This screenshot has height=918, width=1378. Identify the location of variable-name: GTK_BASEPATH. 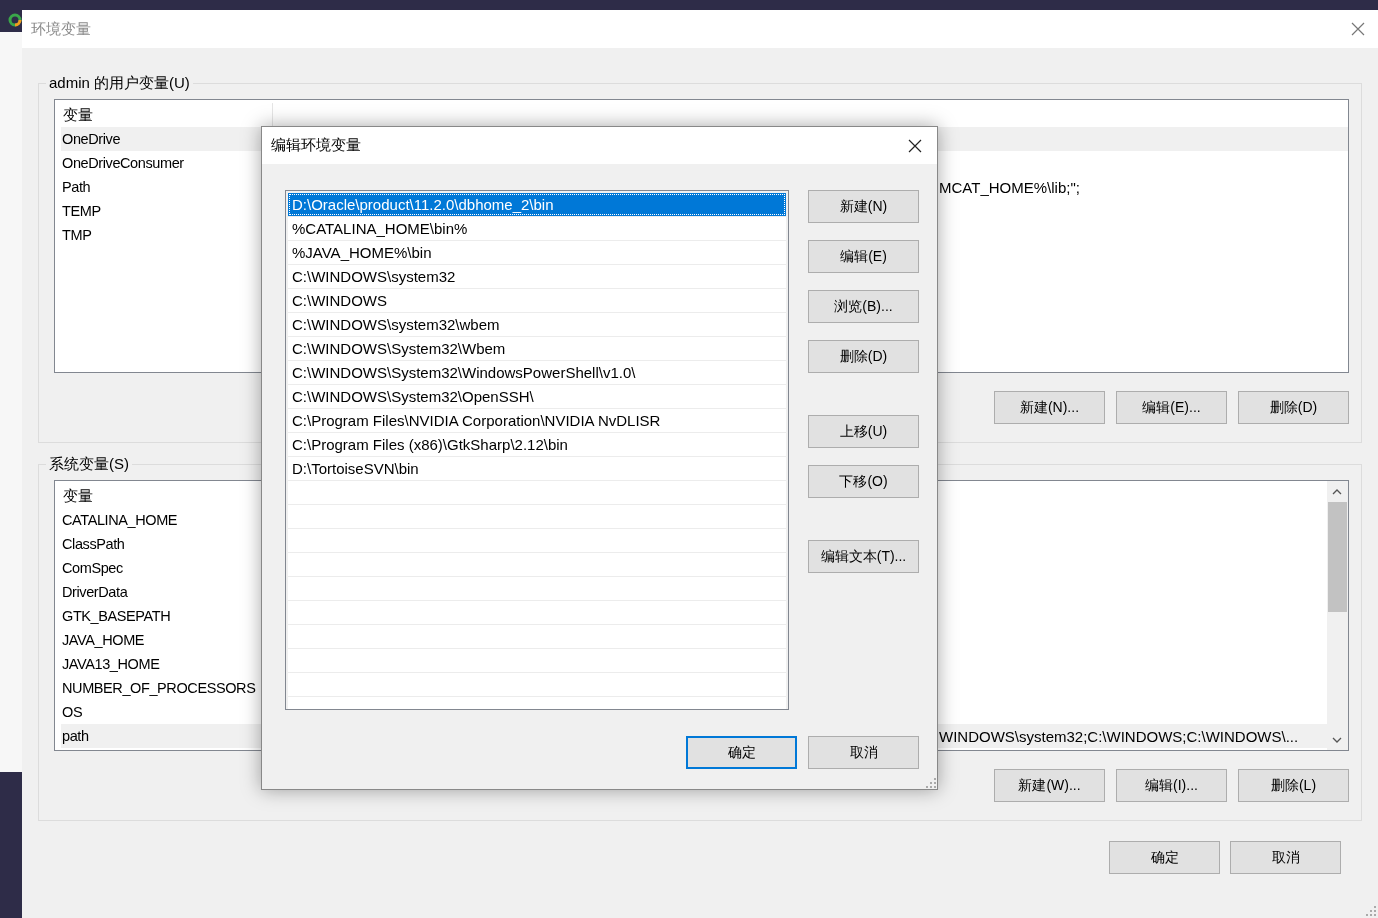
(116, 616).